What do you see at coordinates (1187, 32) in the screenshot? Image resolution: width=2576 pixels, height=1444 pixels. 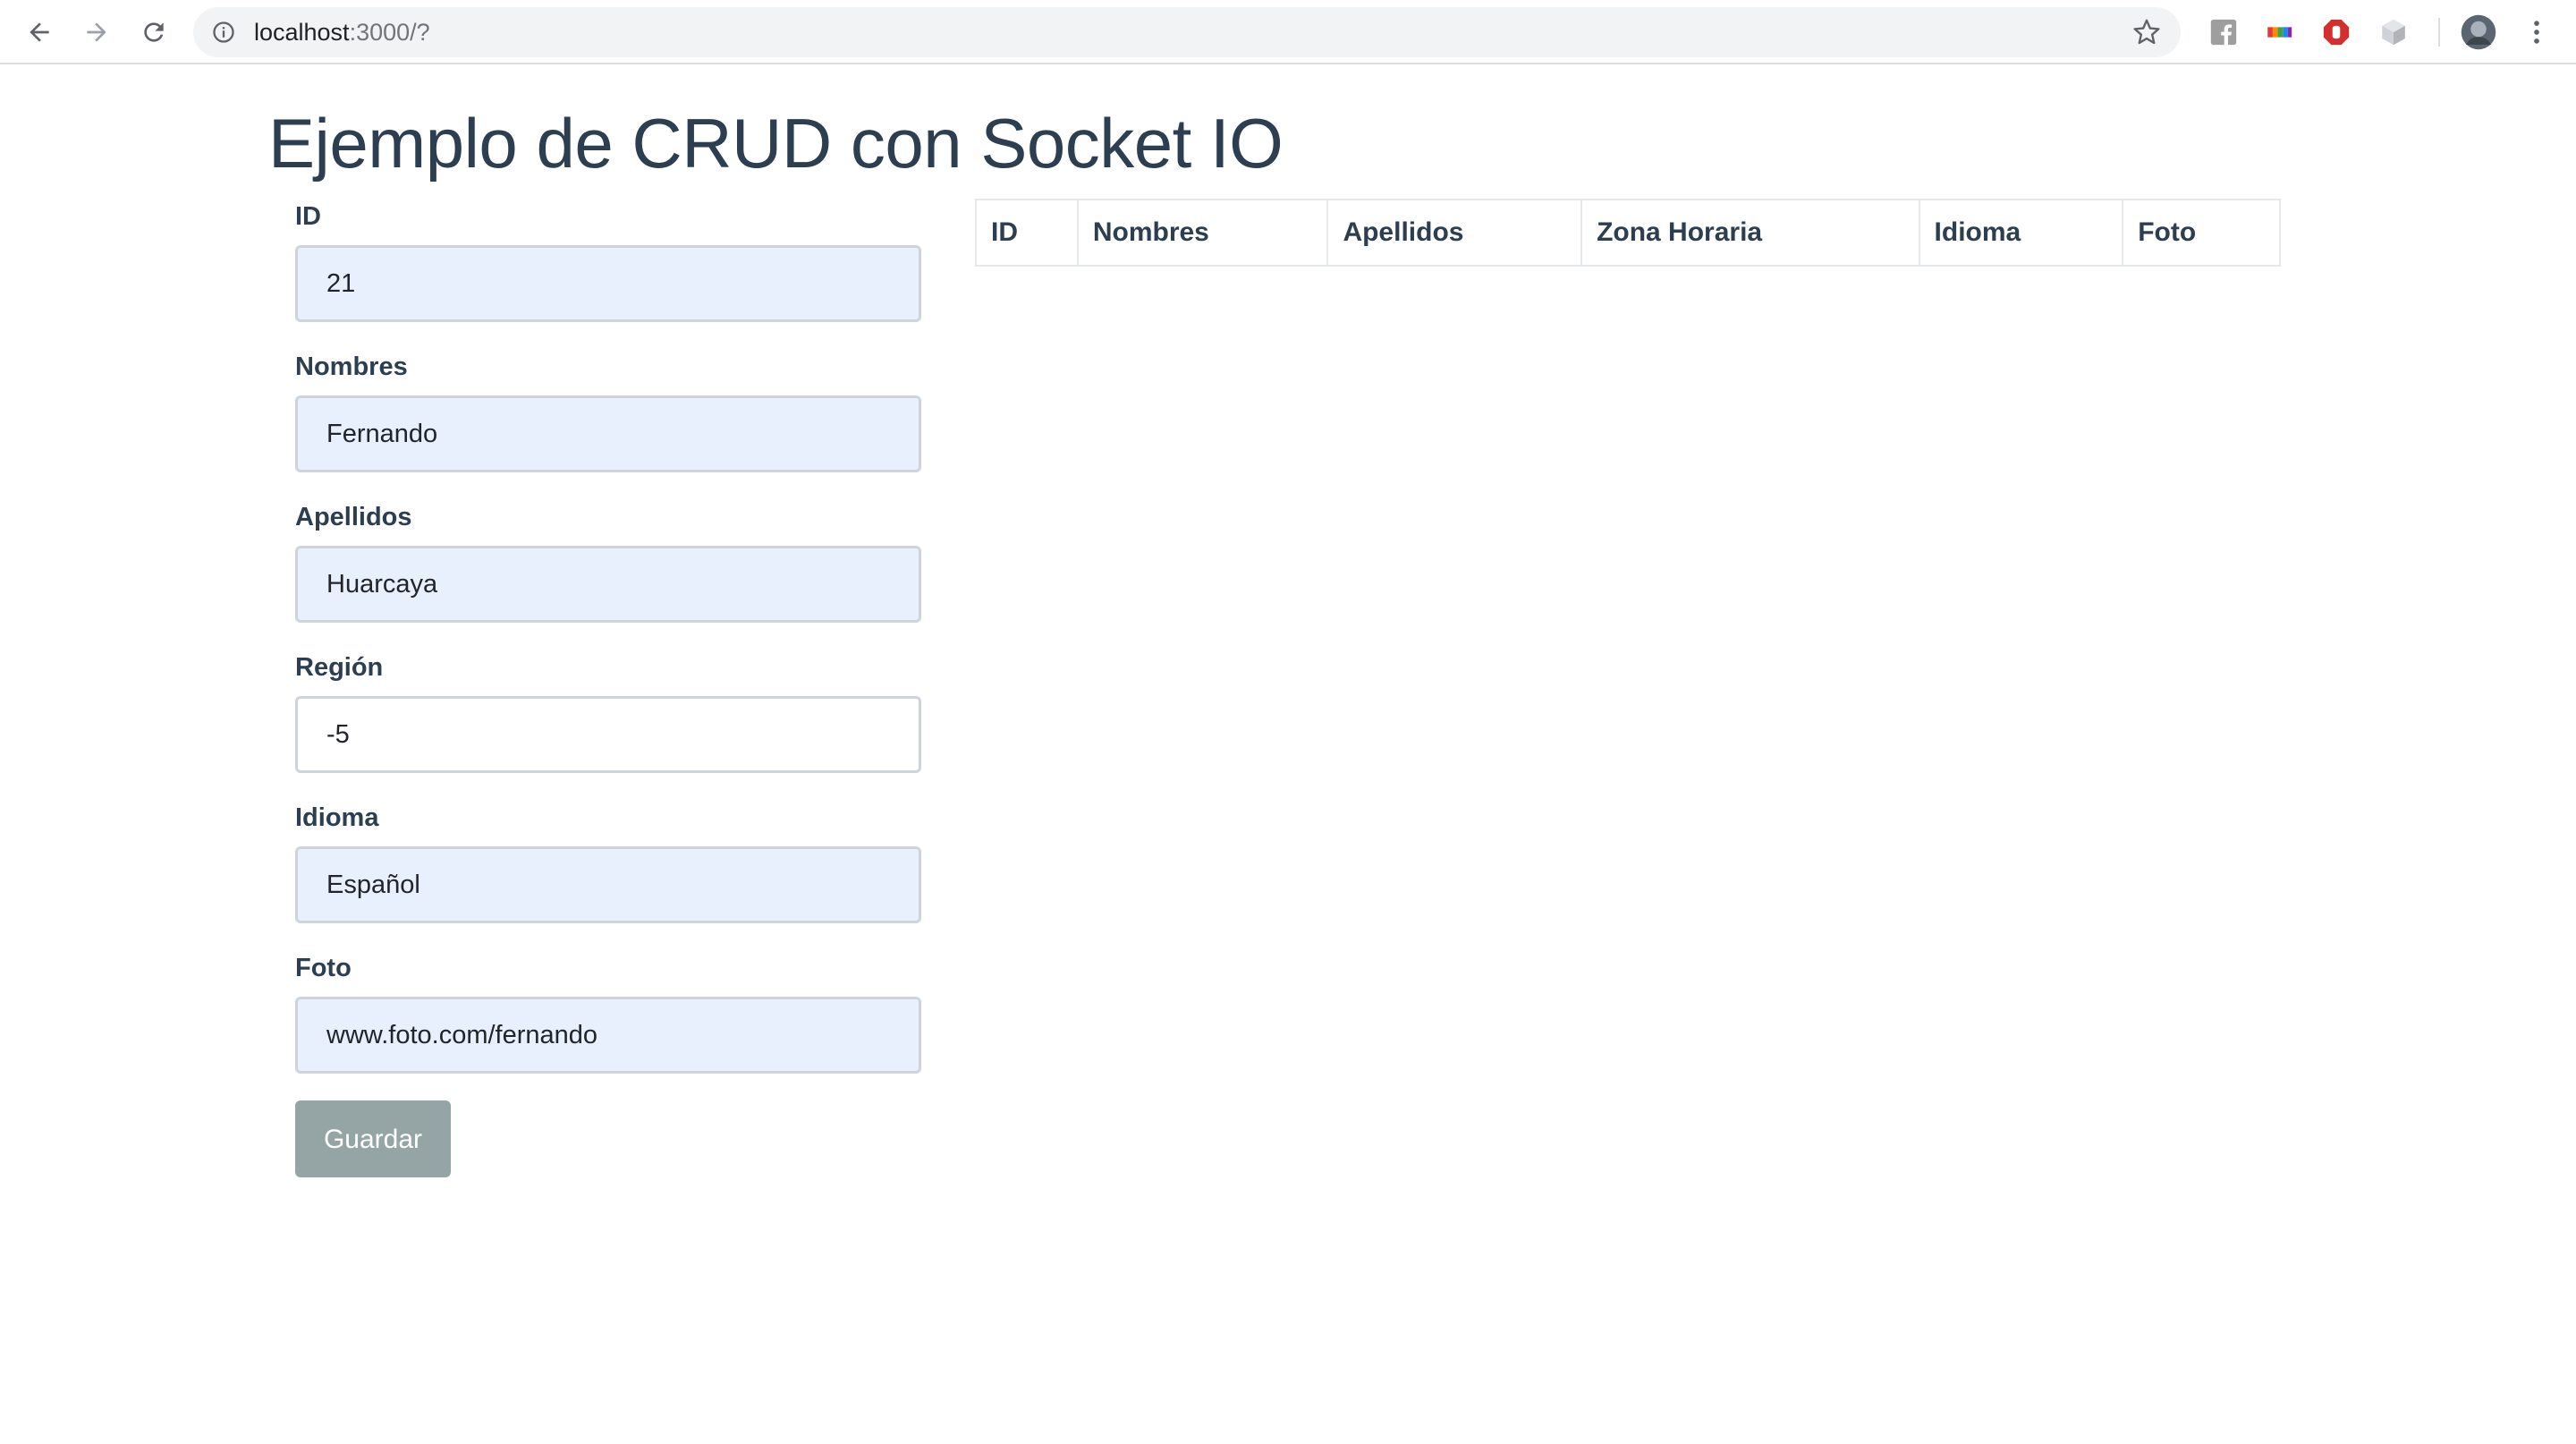 I see `address-bar: localhost:3000/?` at bounding box center [1187, 32].